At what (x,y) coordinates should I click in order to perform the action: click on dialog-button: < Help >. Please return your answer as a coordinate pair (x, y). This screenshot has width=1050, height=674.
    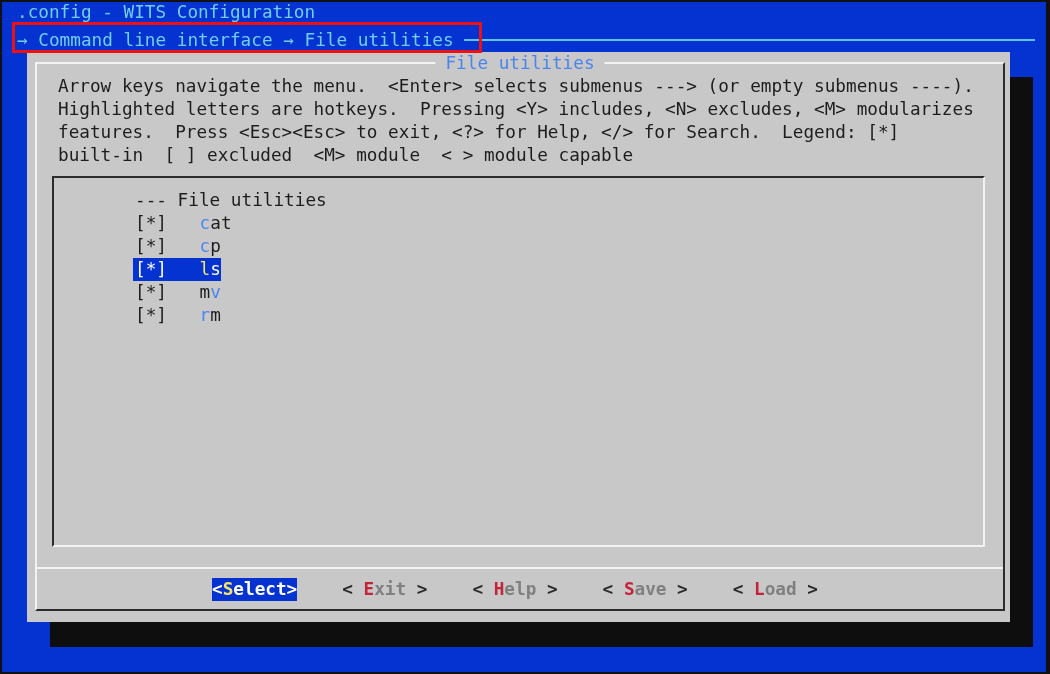
    Looking at the image, I should click on (515, 589).